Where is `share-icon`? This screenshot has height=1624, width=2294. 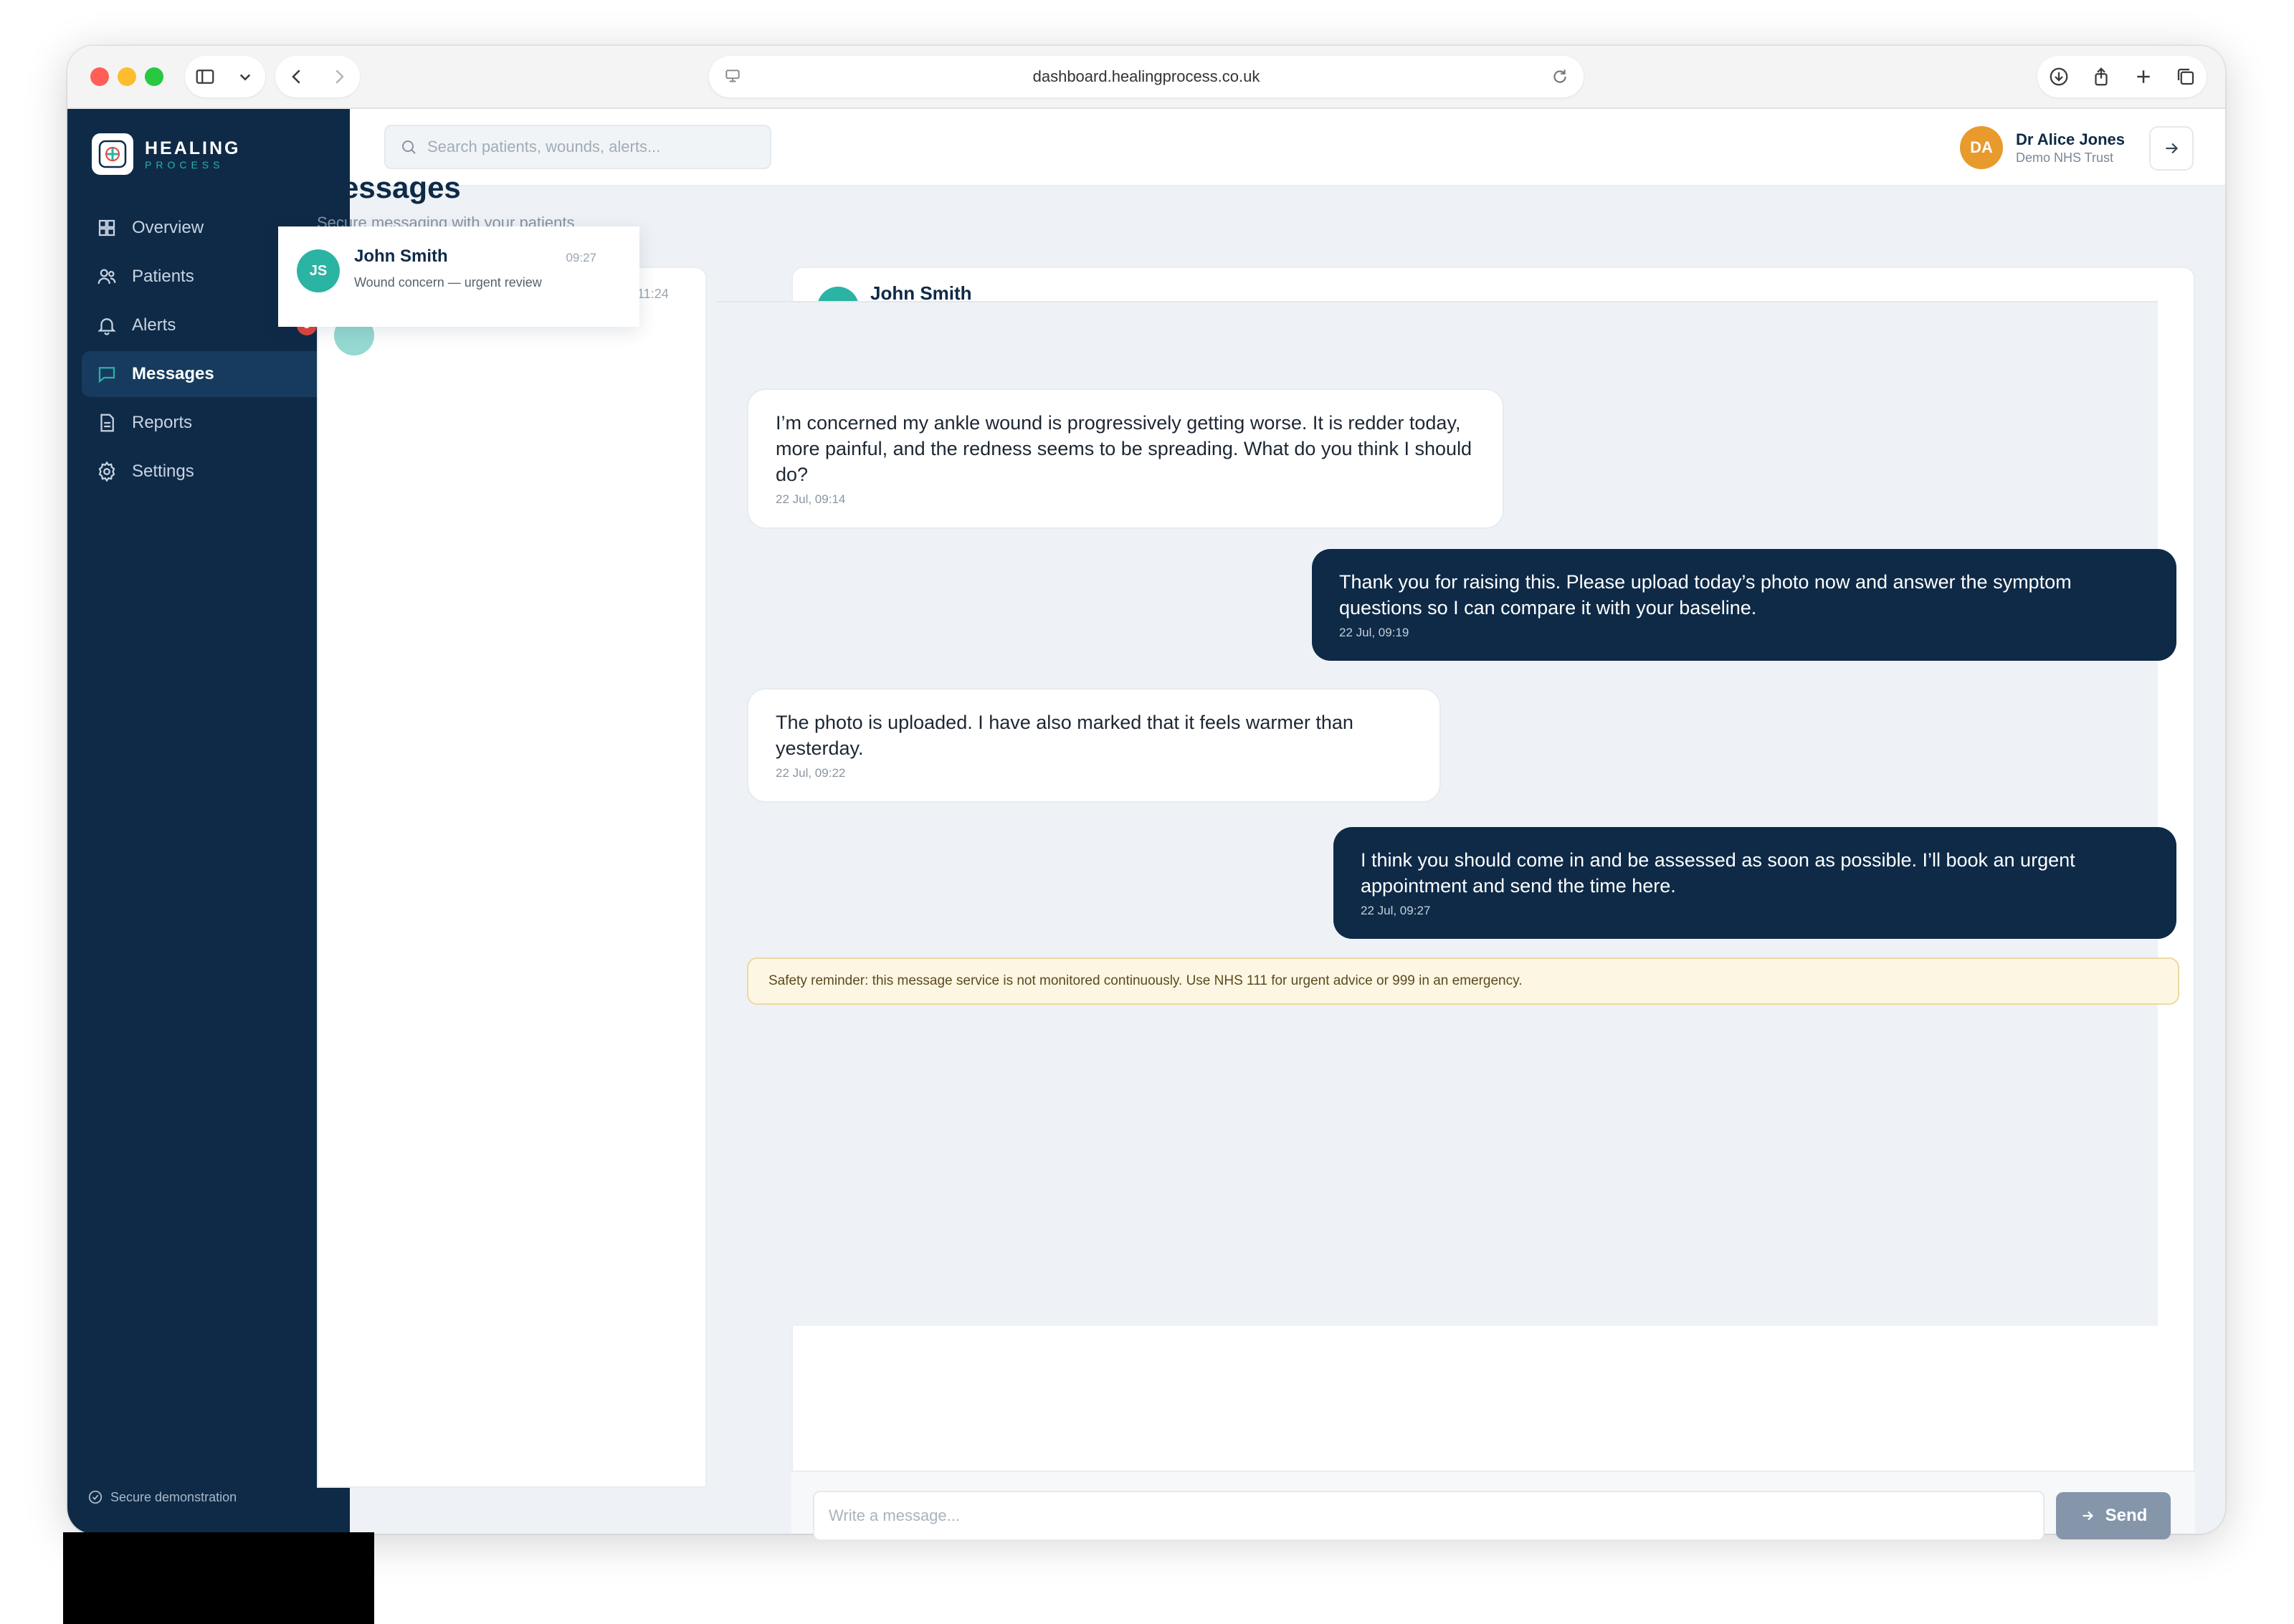 share-icon is located at coordinates (2101, 76).